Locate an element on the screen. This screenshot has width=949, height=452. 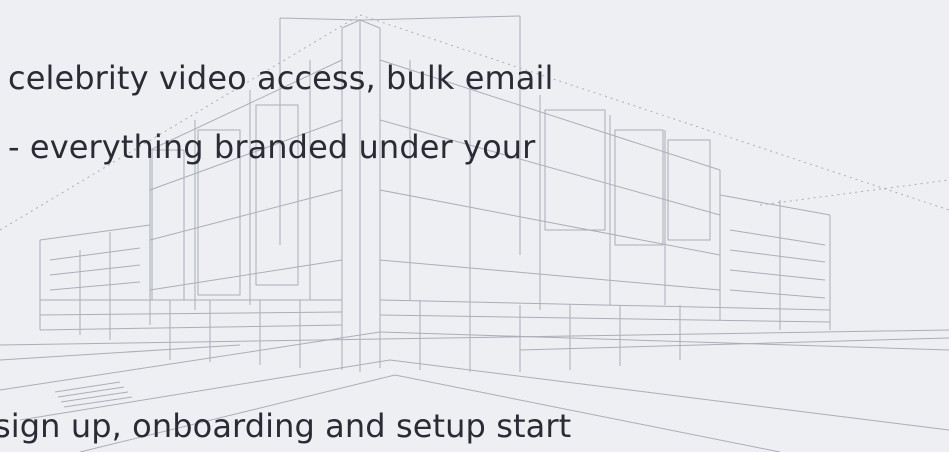
headline-line-1: celebrity video access, bulk email is located at coordinates (281, 78).